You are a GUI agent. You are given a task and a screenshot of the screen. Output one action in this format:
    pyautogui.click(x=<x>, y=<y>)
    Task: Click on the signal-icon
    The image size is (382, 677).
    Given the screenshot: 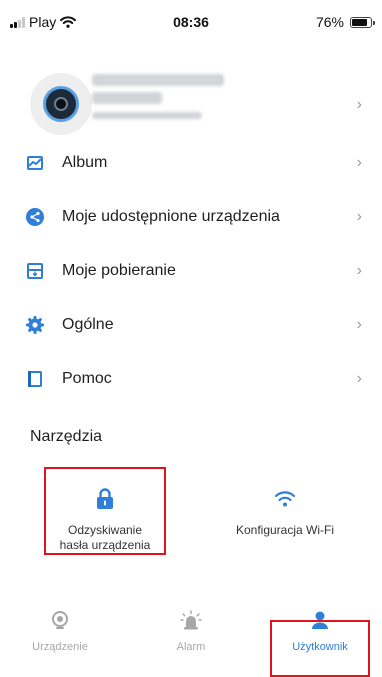 What is the action you would take?
    pyautogui.click(x=17, y=22)
    